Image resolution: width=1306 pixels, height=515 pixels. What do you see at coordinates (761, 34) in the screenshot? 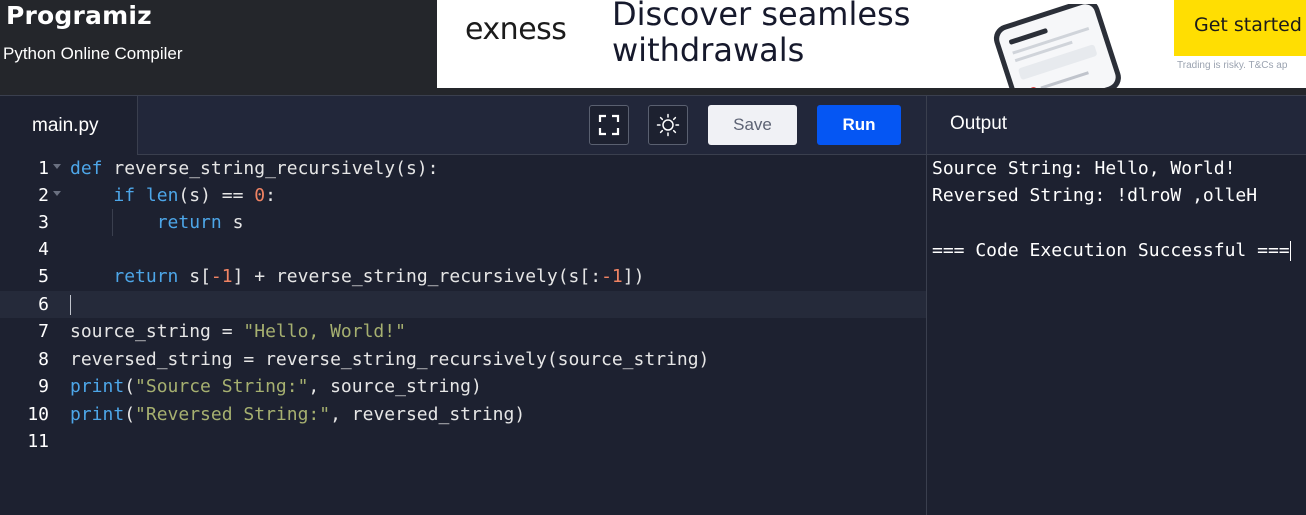
I see `ad-headline: Discover seamless withdrawals` at bounding box center [761, 34].